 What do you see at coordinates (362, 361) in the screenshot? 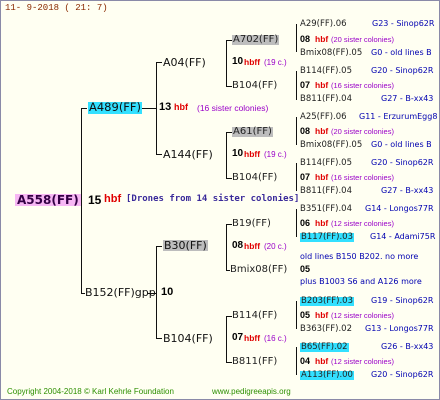
I see `gen3-b811-note: (12 sister colonies)` at bounding box center [362, 361].